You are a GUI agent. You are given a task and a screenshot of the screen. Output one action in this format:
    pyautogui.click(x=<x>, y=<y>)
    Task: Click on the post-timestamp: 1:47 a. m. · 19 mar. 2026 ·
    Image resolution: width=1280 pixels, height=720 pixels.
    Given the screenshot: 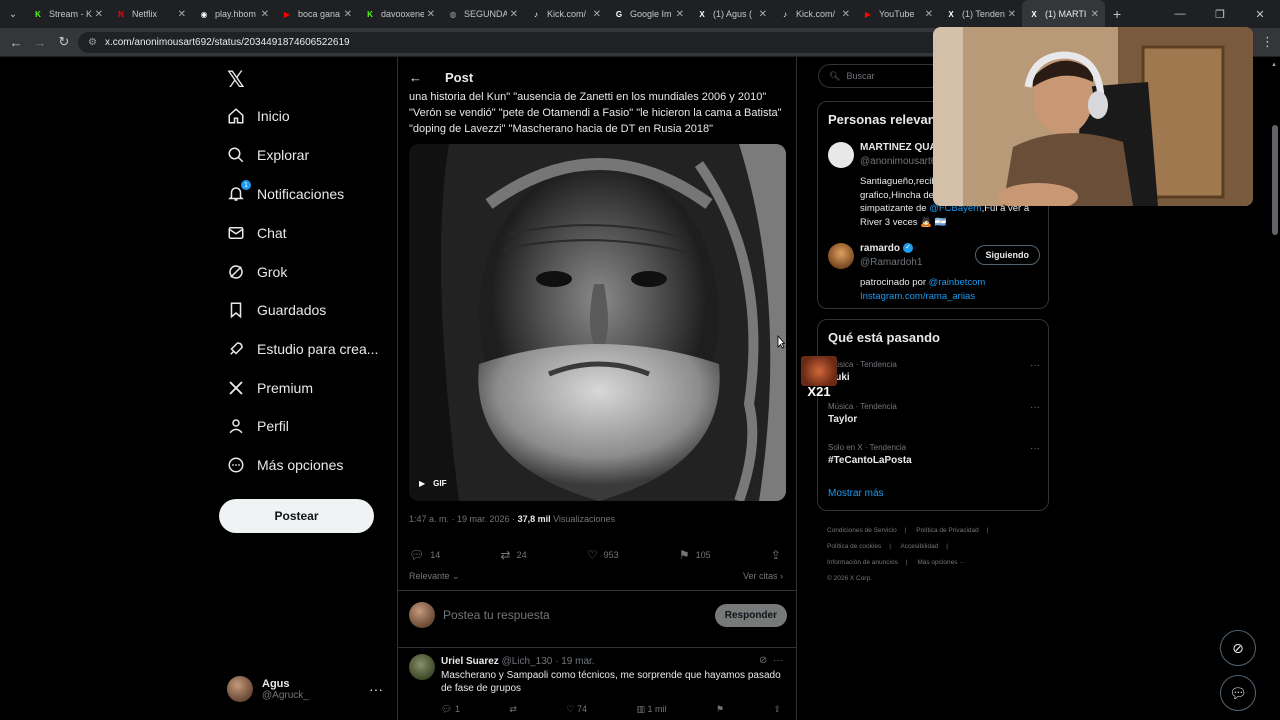 What is the action you would take?
    pyautogui.click(x=463, y=519)
    